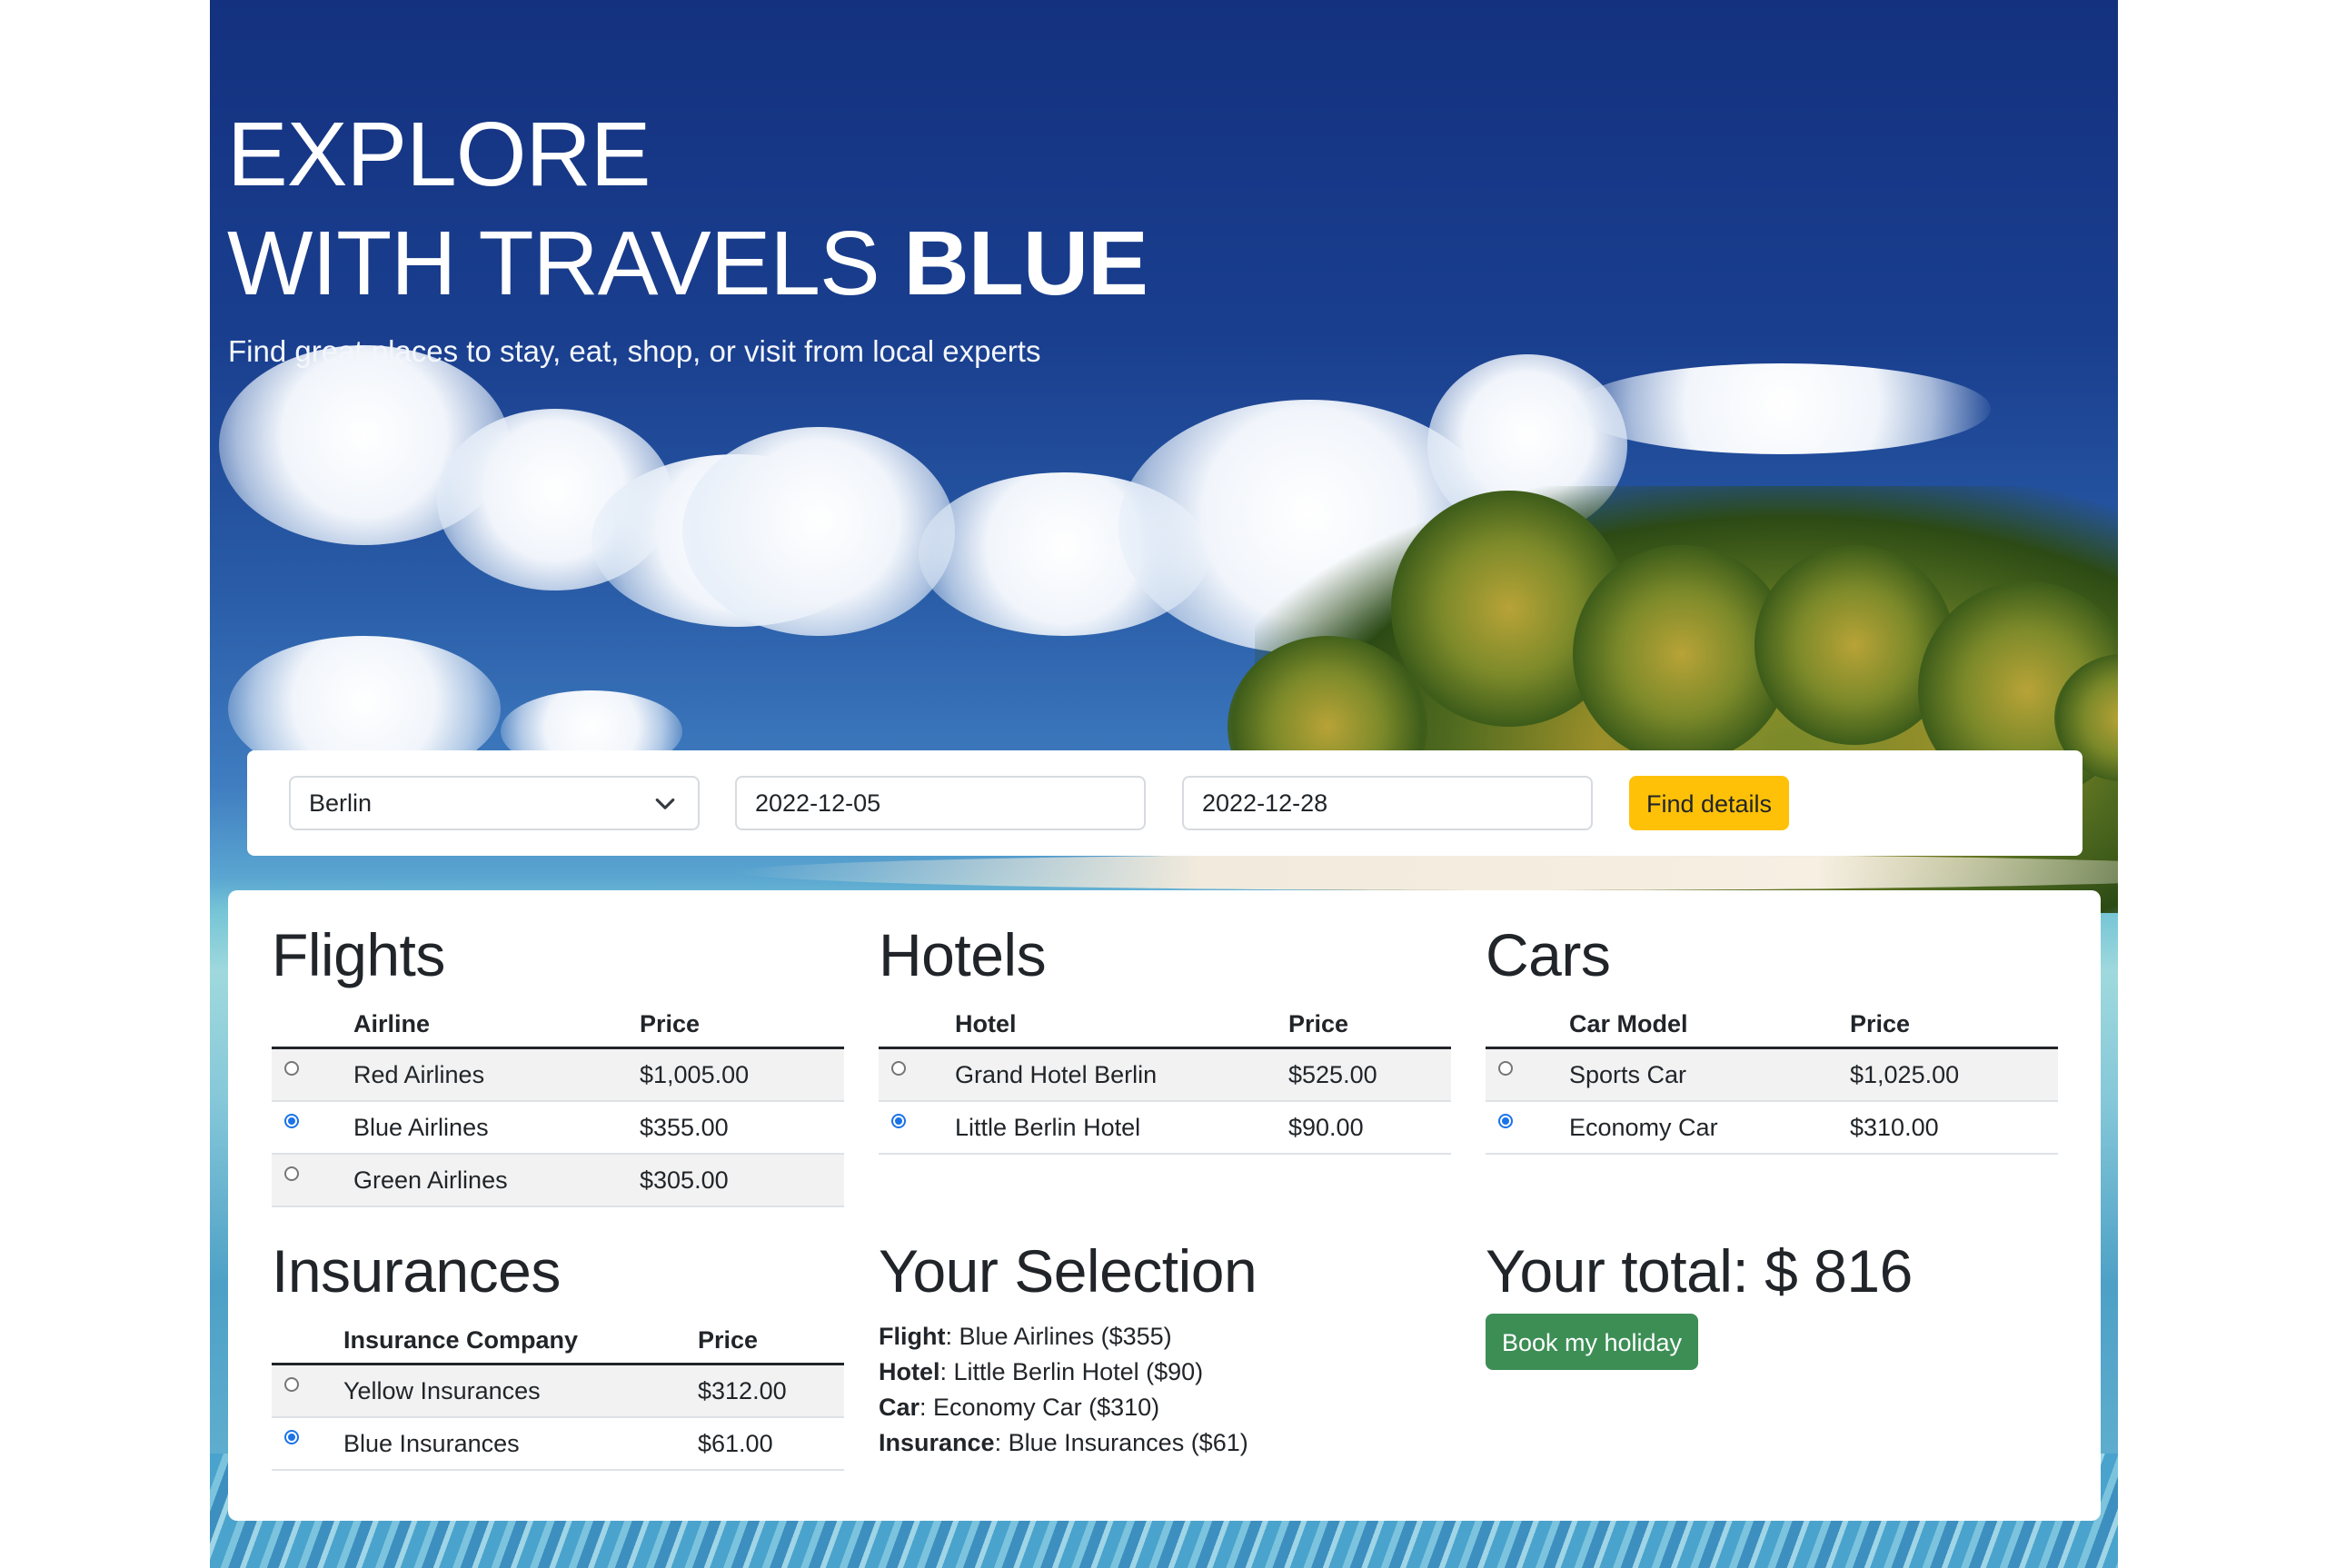  Describe the element at coordinates (771, 1341) in the screenshot. I see `insurances-column-price: Price` at that location.